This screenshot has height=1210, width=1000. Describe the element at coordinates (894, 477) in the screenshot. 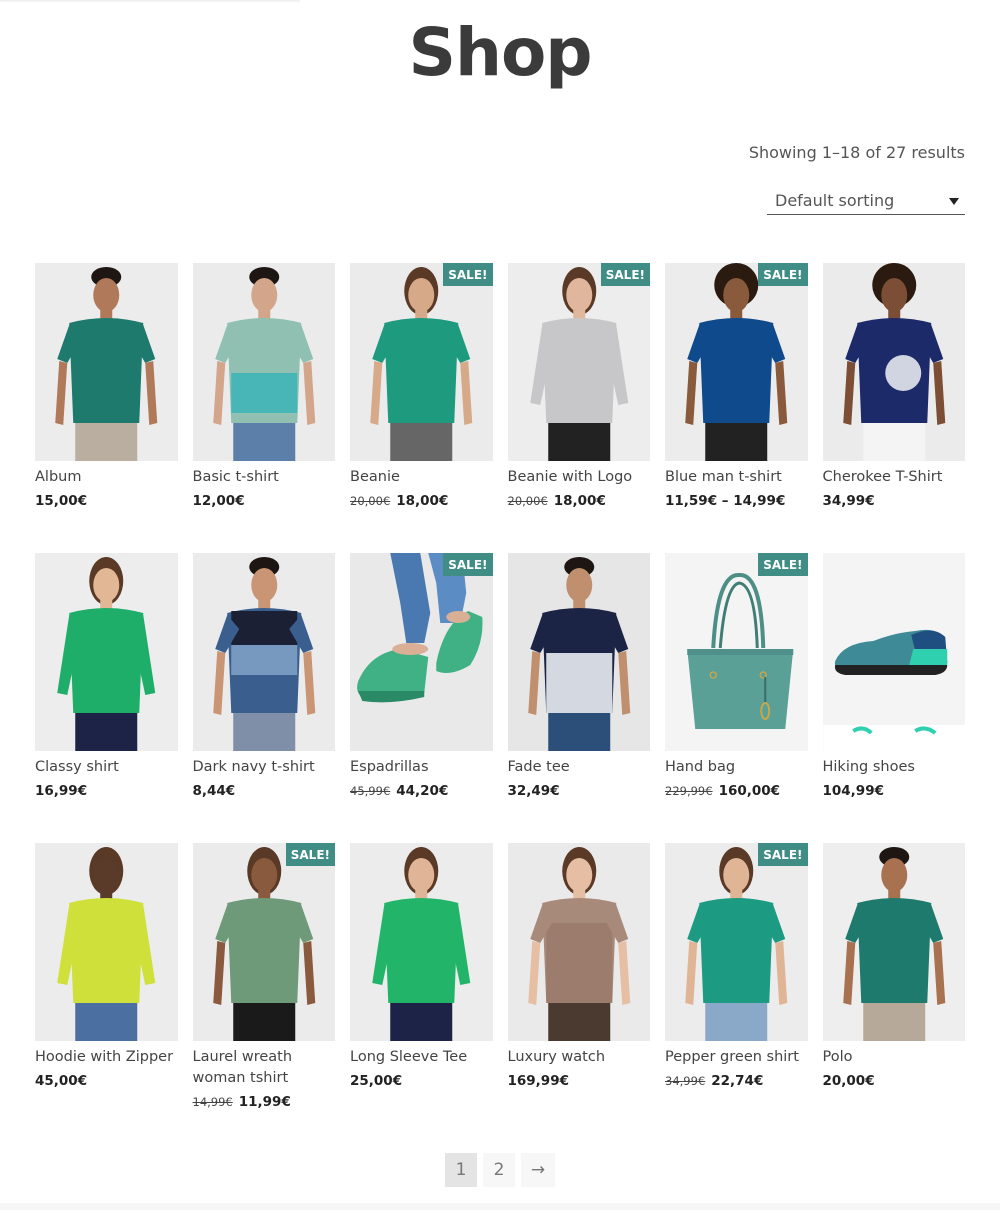

I see `product-name: Cherokee T-Shirt` at that location.